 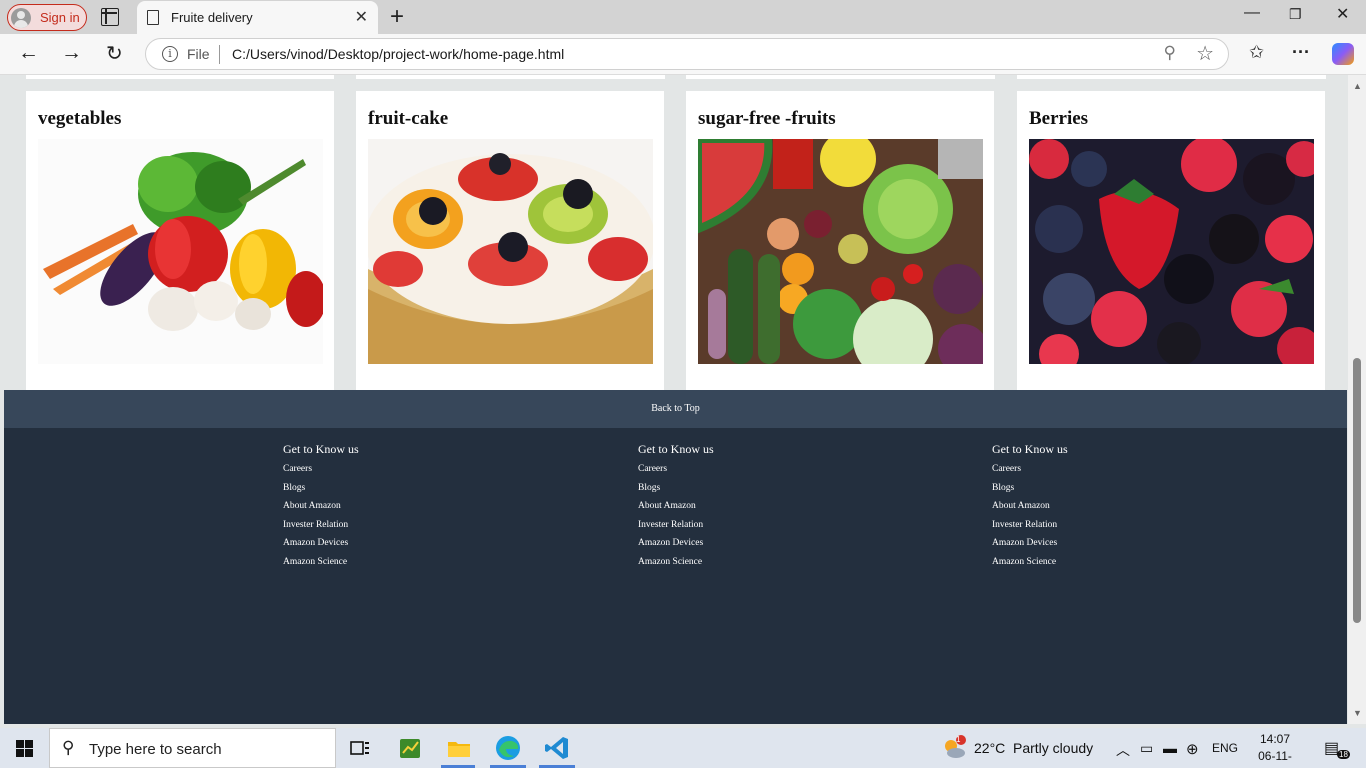 I want to click on show-hidden-icons-icon: ︿, so click(x=1123, y=750).